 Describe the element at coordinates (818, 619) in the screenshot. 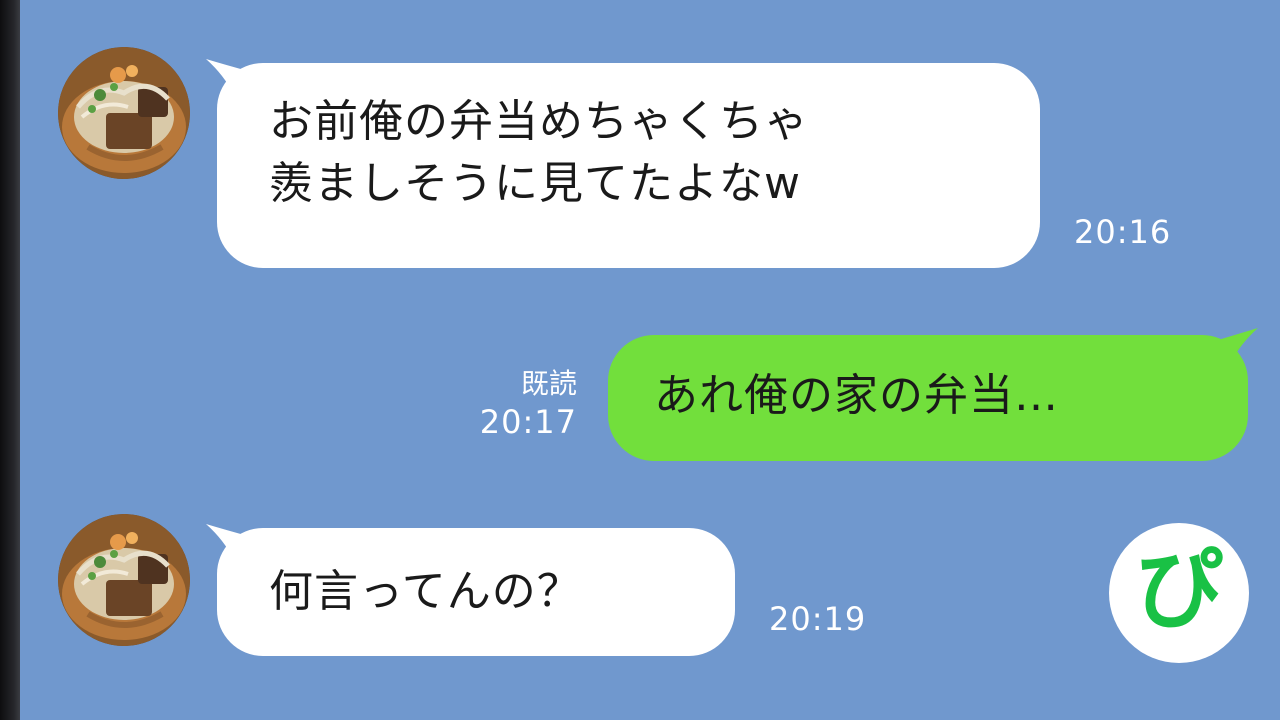

I see `message-timestamp: 20:19` at that location.